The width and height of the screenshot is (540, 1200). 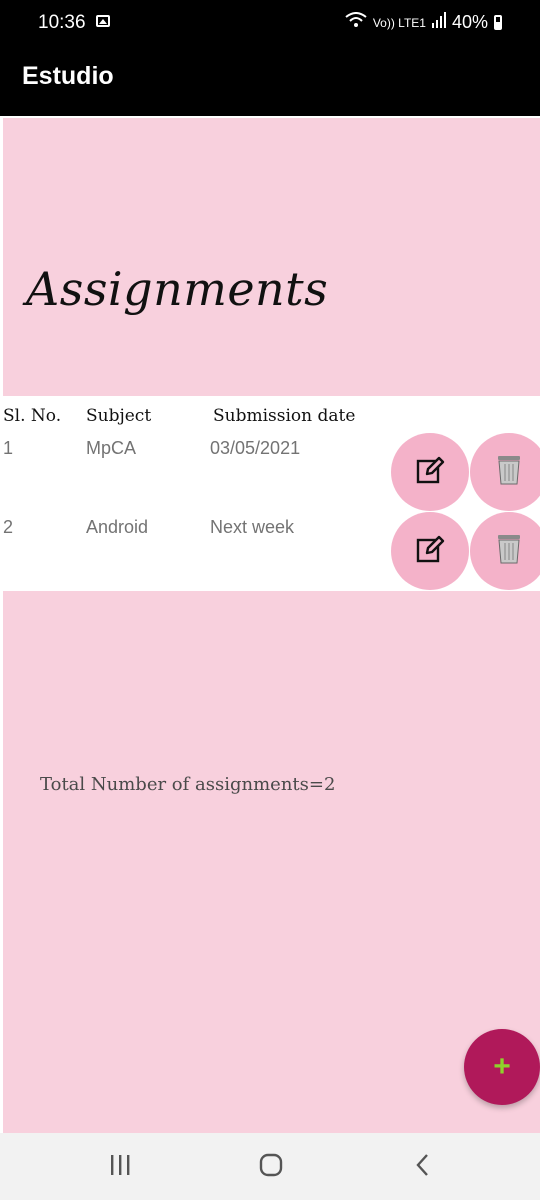 I want to click on header-sl-no: Sl. No., so click(x=32, y=416).